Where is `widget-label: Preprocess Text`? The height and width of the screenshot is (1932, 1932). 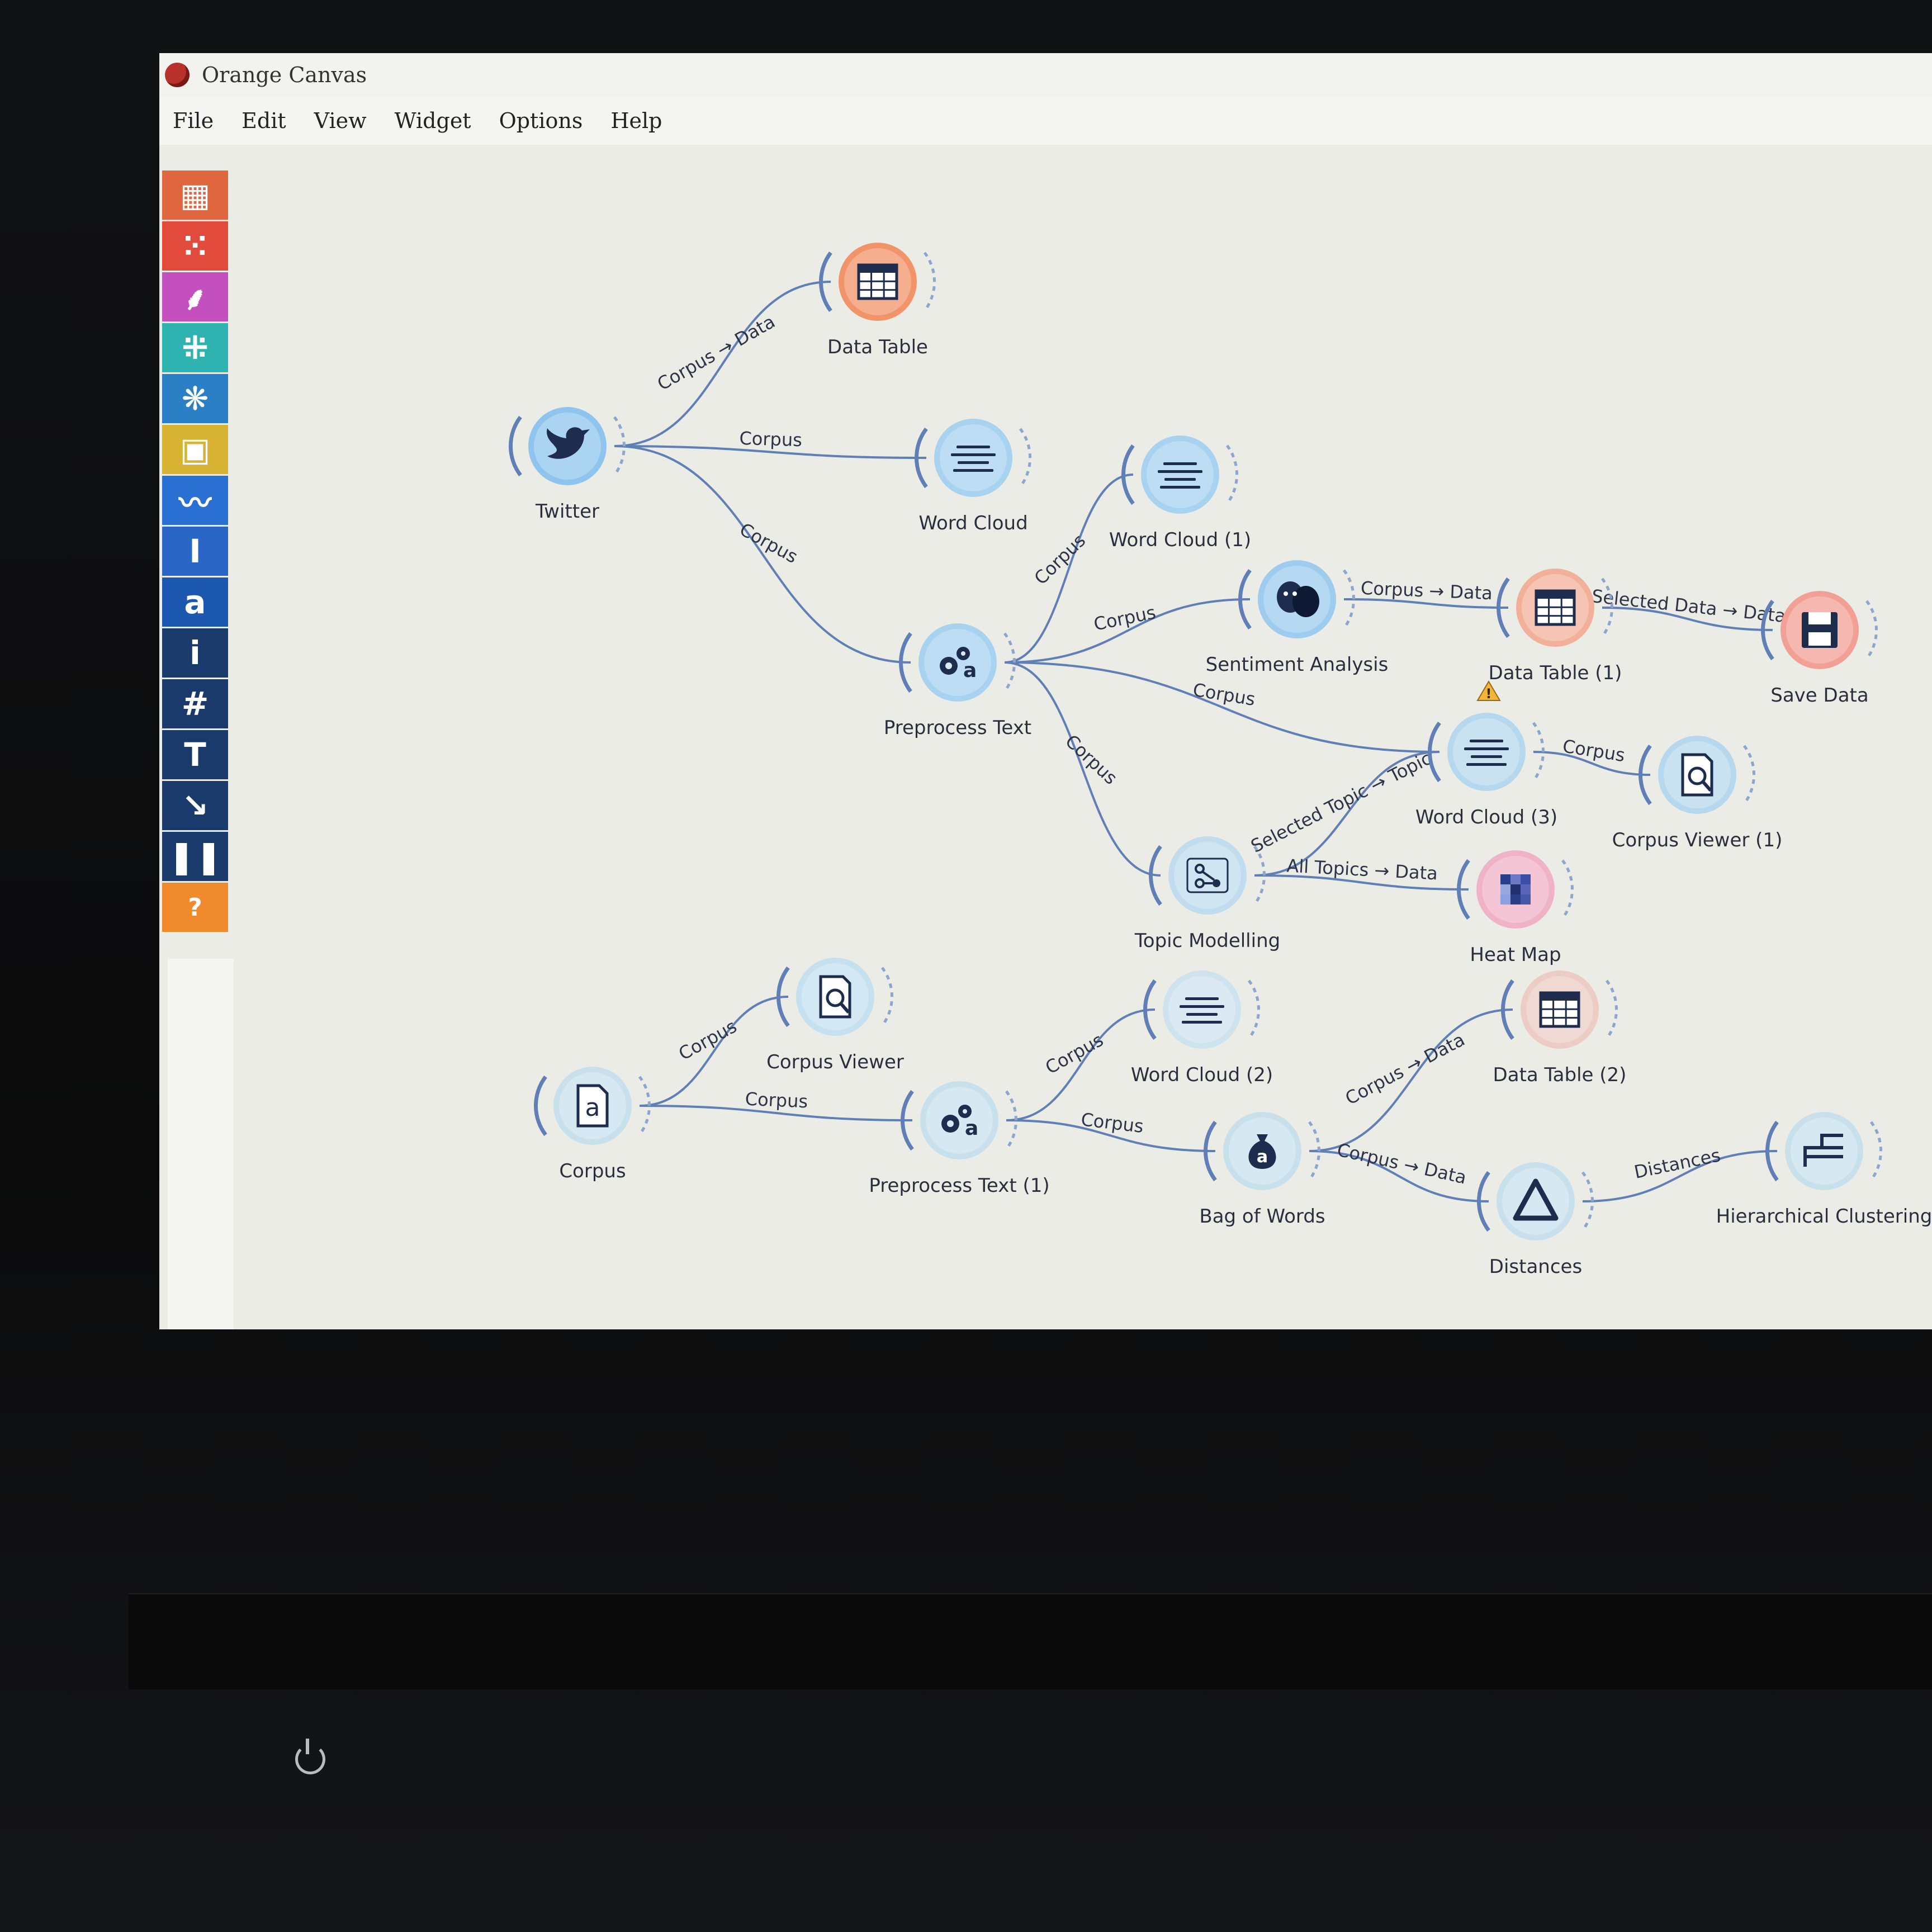 widget-label: Preprocess Text is located at coordinates (957, 728).